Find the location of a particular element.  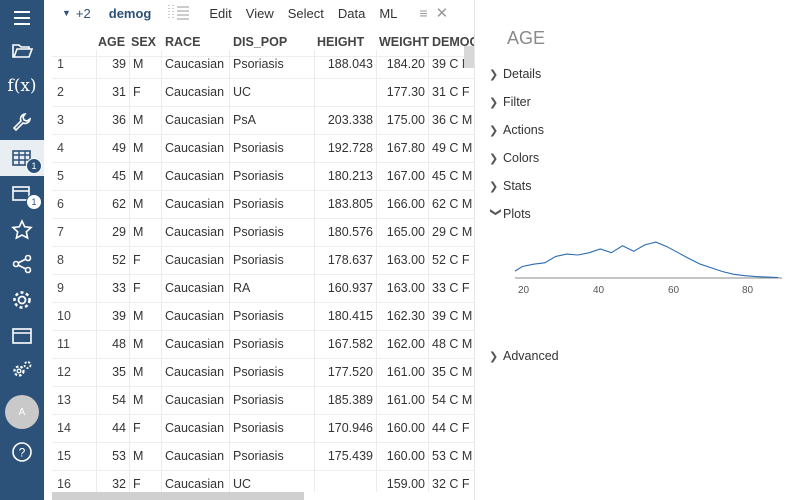

cell-height: 185.389 is located at coordinates (346, 400).